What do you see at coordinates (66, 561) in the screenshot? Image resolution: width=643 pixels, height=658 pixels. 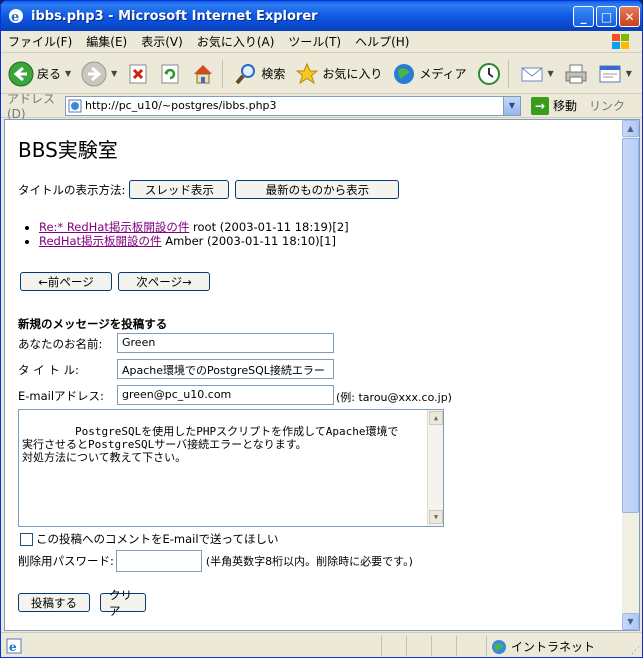 I see `password-label: 削除用パスワード:` at bounding box center [66, 561].